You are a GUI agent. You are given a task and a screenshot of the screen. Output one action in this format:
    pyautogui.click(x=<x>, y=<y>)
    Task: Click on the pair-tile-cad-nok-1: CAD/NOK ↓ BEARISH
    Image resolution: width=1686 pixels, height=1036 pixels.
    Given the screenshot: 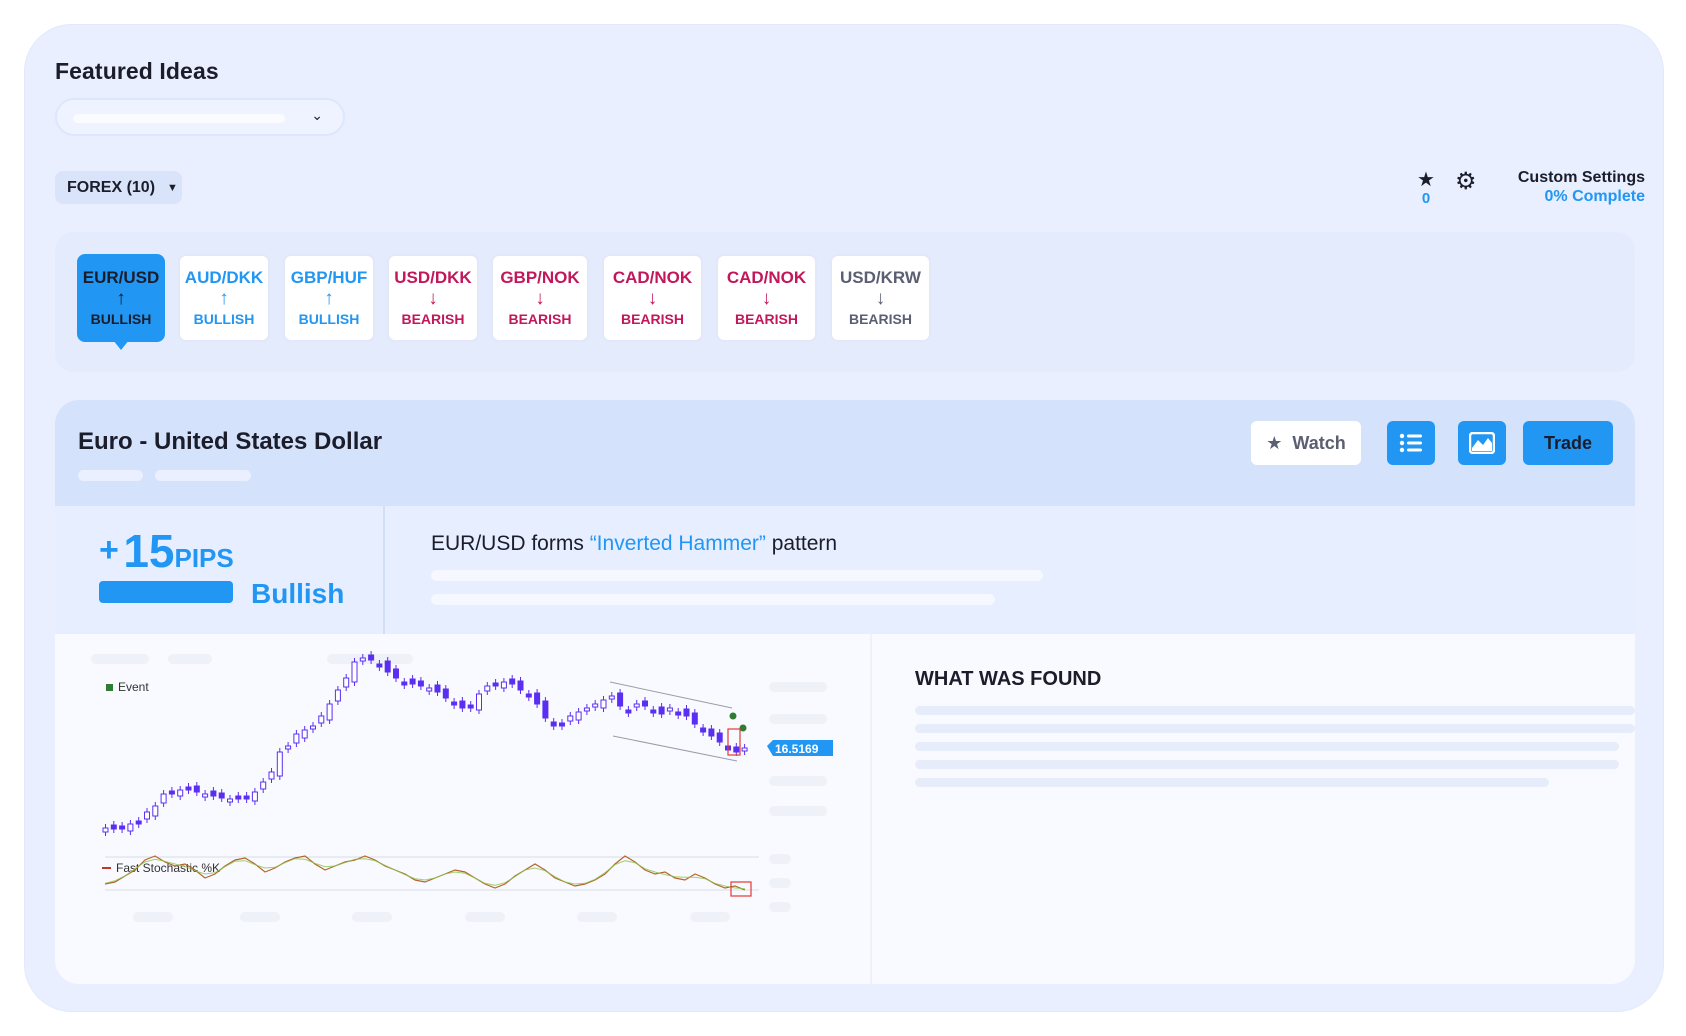 What is the action you would take?
    pyautogui.click(x=652, y=298)
    